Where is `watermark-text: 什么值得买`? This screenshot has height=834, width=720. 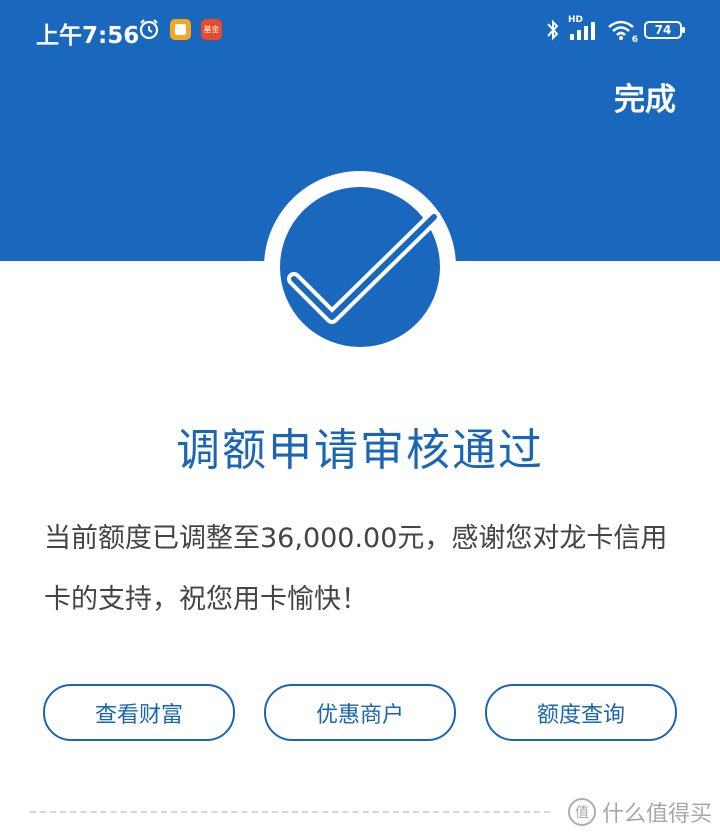
watermark-text: 什么值得买 is located at coordinates (656, 814).